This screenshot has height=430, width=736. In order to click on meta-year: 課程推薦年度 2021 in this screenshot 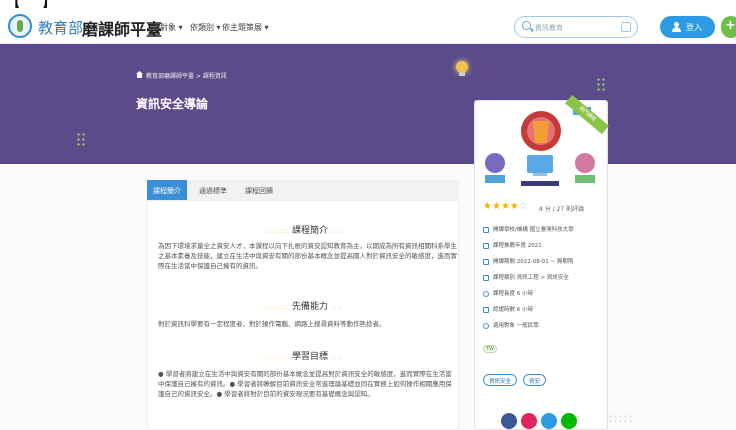, I will do `click(512, 245)`.